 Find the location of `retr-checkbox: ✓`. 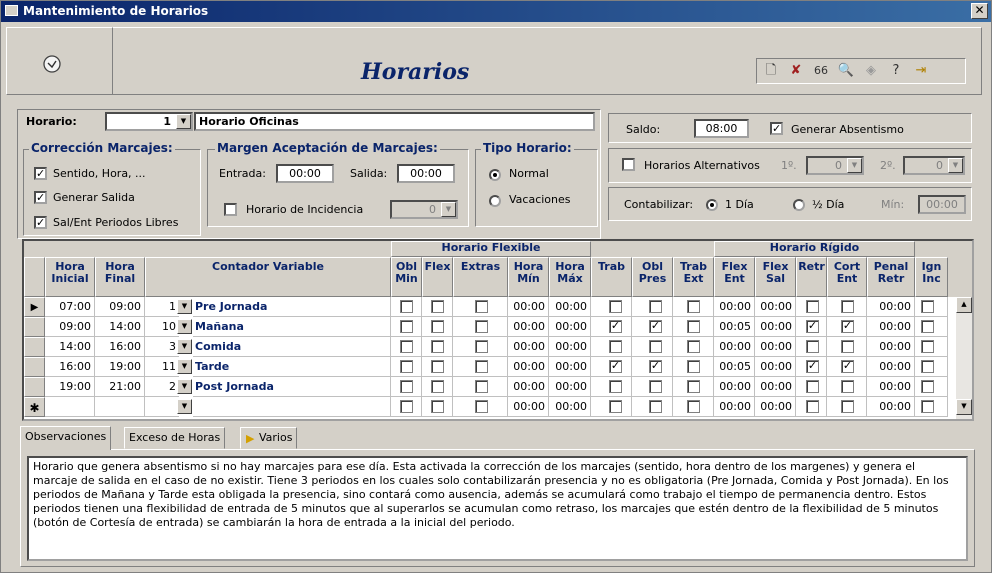

retr-checkbox: ✓ is located at coordinates (812, 326).